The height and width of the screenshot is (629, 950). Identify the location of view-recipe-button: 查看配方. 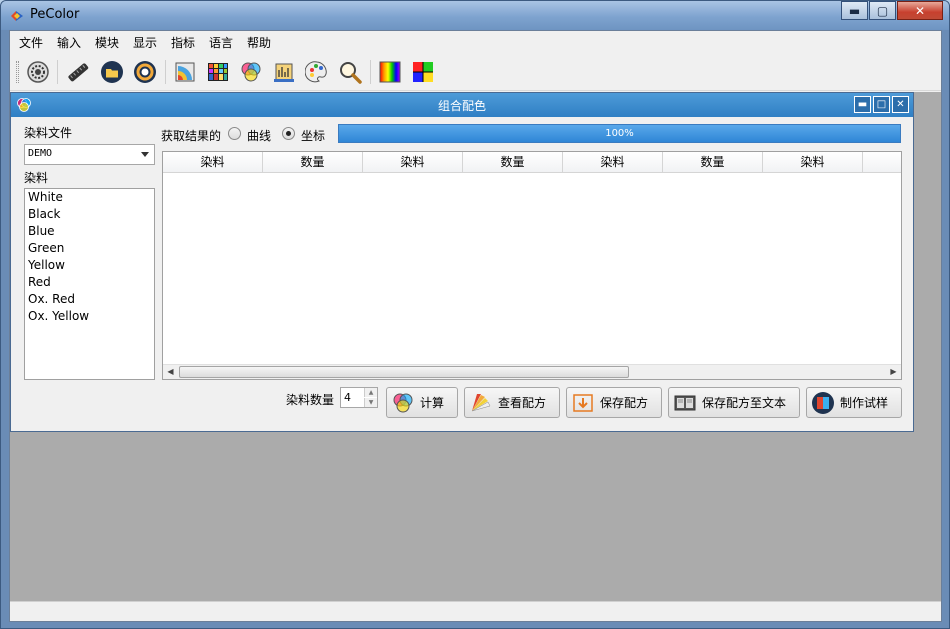
(512, 402).